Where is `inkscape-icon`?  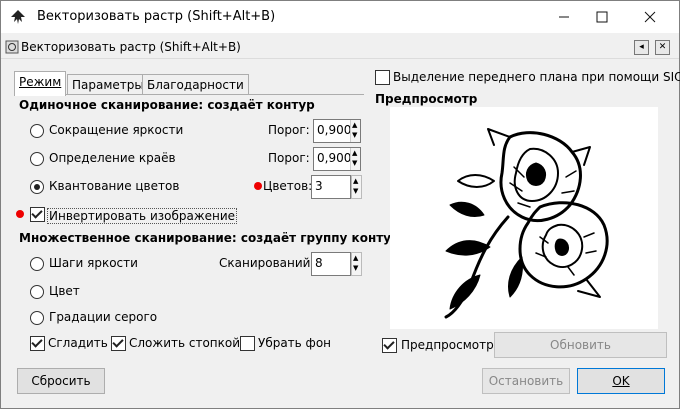 inkscape-icon is located at coordinates (18, 17).